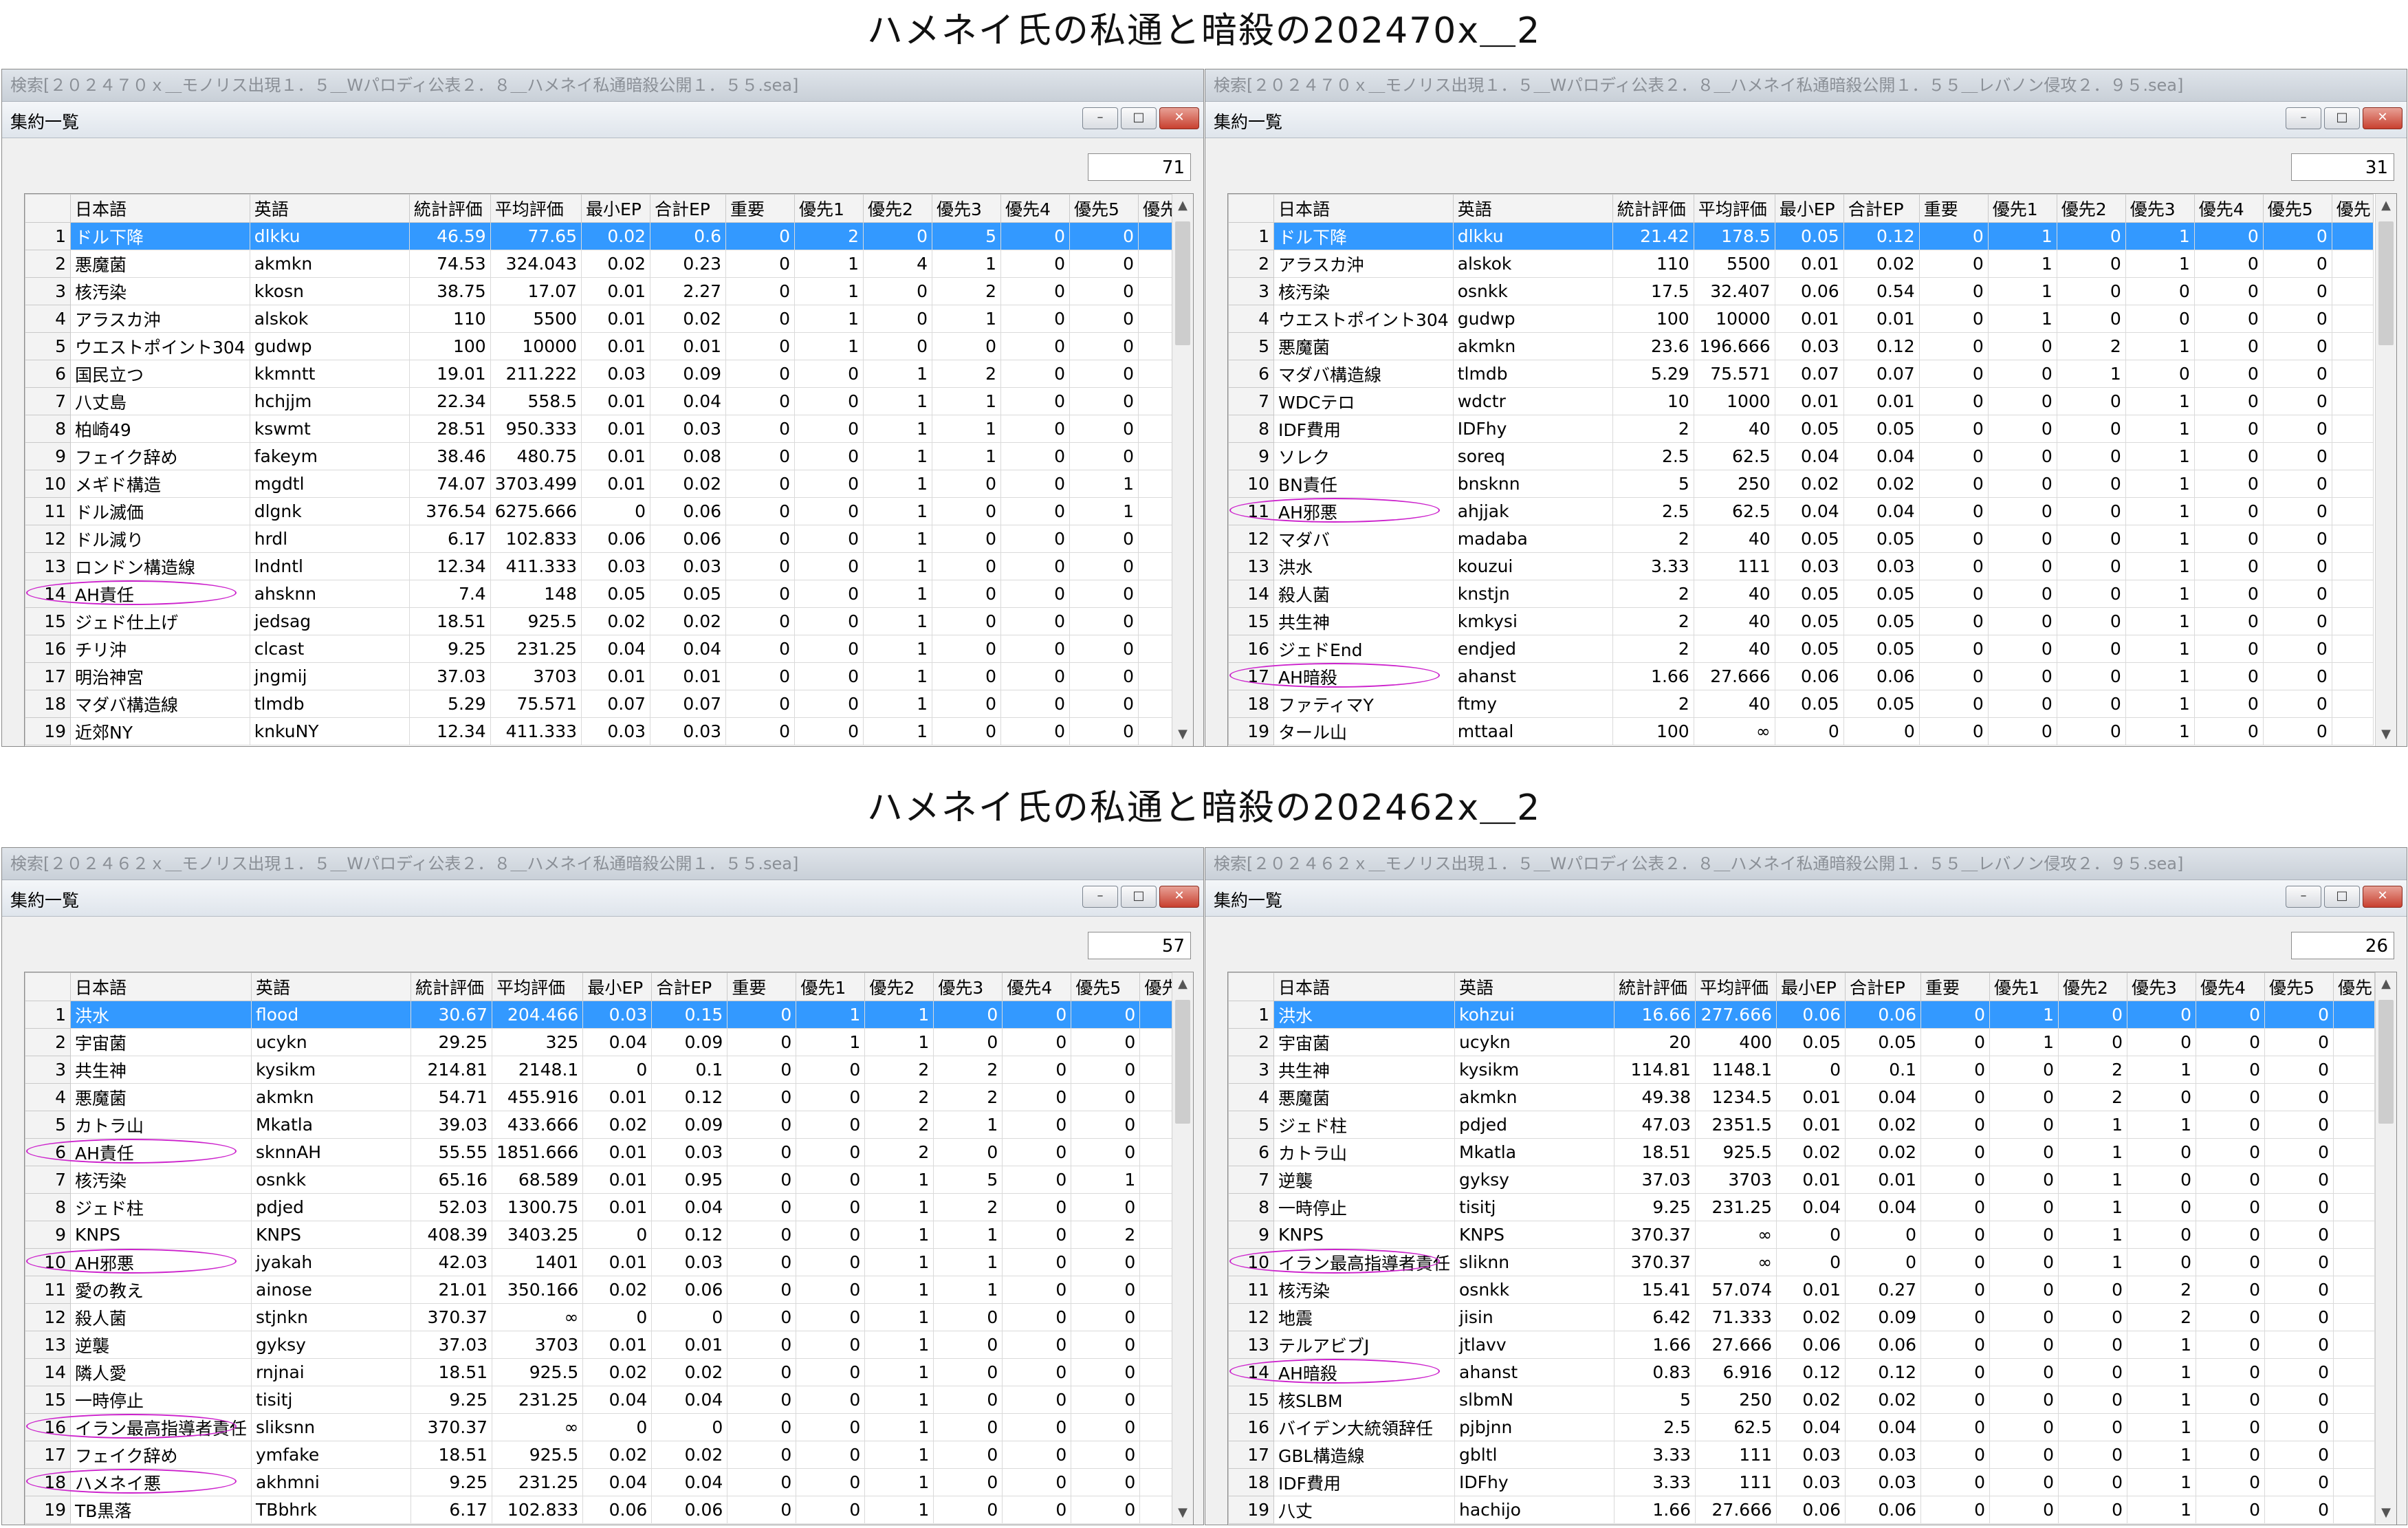 Image resolution: width=2408 pixels, height=1528 pixels. What do you see at coordinates (1881, 208) in the screenshot?
I see `column-header: 合計EP` at bounding box center [1881, 208].